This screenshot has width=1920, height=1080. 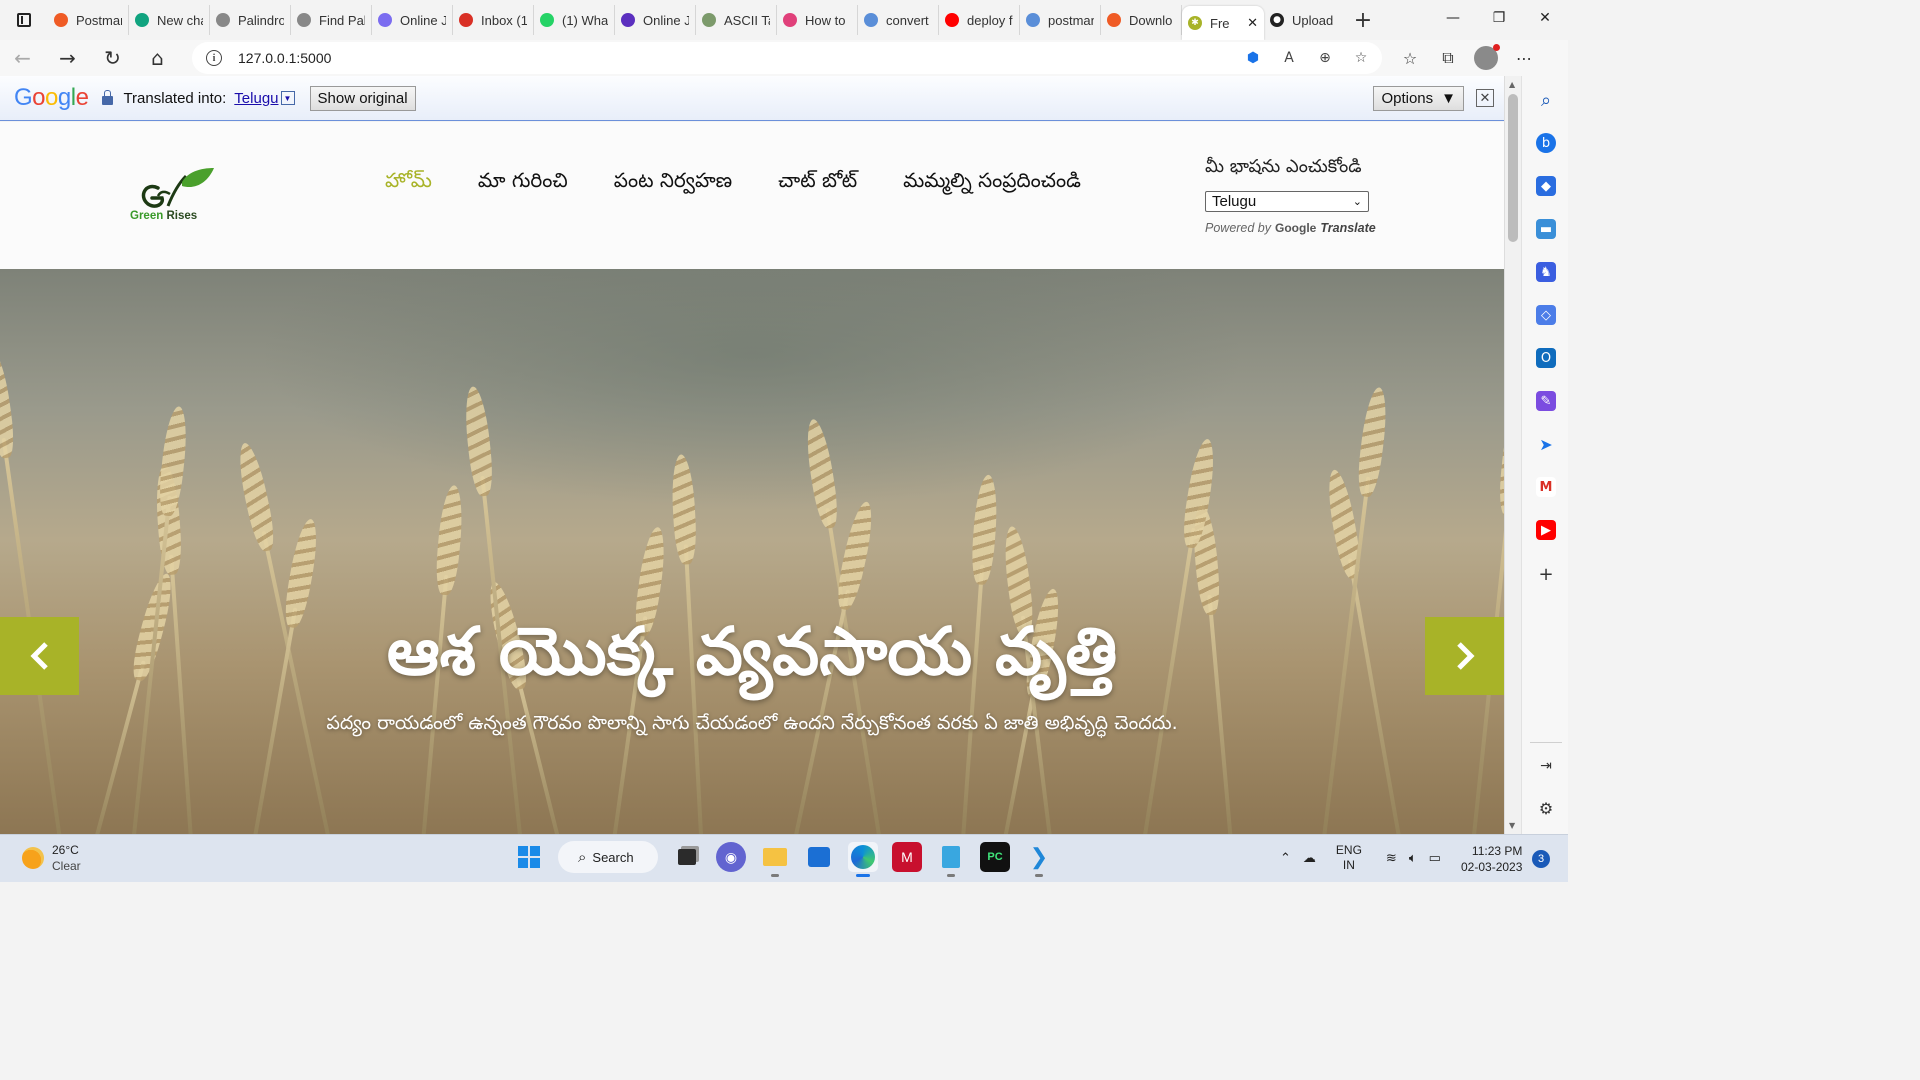 What do you see at coordinates (731, 857) in the screenshot?
I see `teams-chat-icon: ◉` at bounding box center [731, 857].